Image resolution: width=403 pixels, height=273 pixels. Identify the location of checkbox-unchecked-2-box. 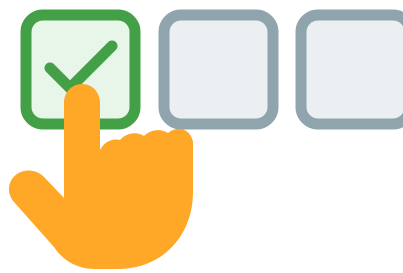
(218, 69).